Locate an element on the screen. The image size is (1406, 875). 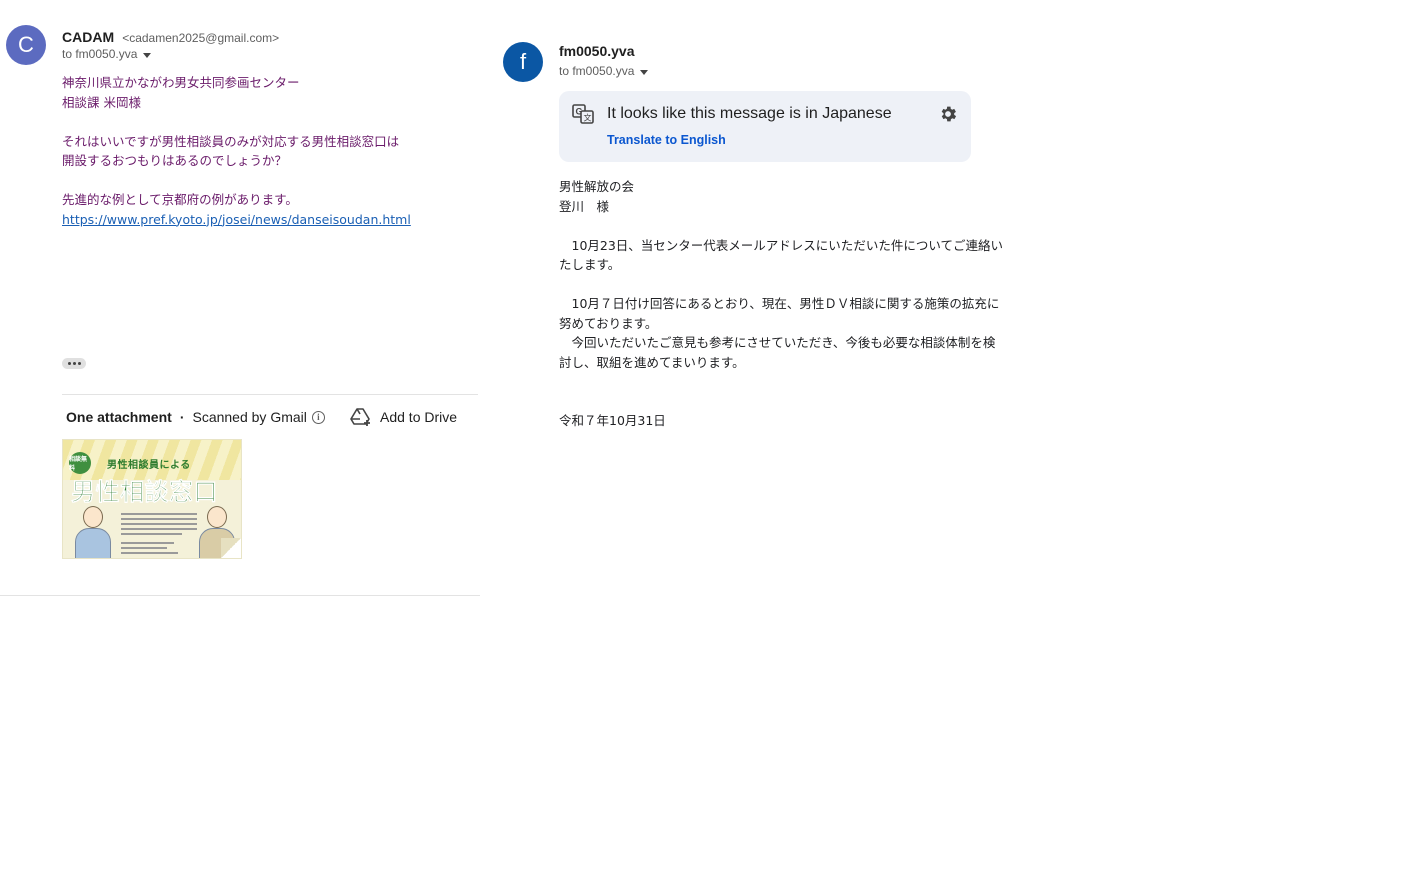
body-line: 討し、取組を進めてまいります。 is located at coordinates (652, 362).